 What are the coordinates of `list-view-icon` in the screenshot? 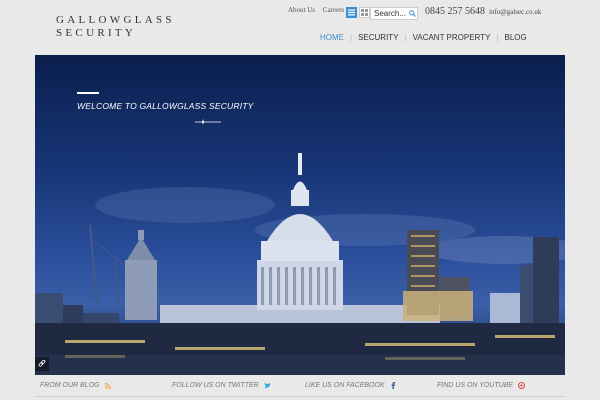 It's located at (351, 12).